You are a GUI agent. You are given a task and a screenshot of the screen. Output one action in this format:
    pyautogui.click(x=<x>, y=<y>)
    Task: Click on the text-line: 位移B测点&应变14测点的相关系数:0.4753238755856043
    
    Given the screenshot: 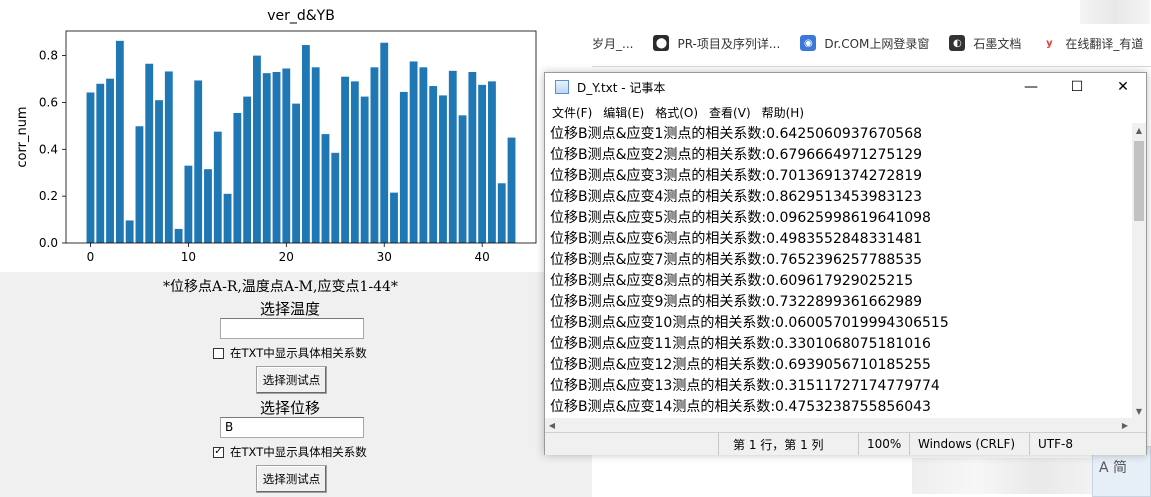 What is the action you would take?
    pyautogui.click(x=740, y=407)
    